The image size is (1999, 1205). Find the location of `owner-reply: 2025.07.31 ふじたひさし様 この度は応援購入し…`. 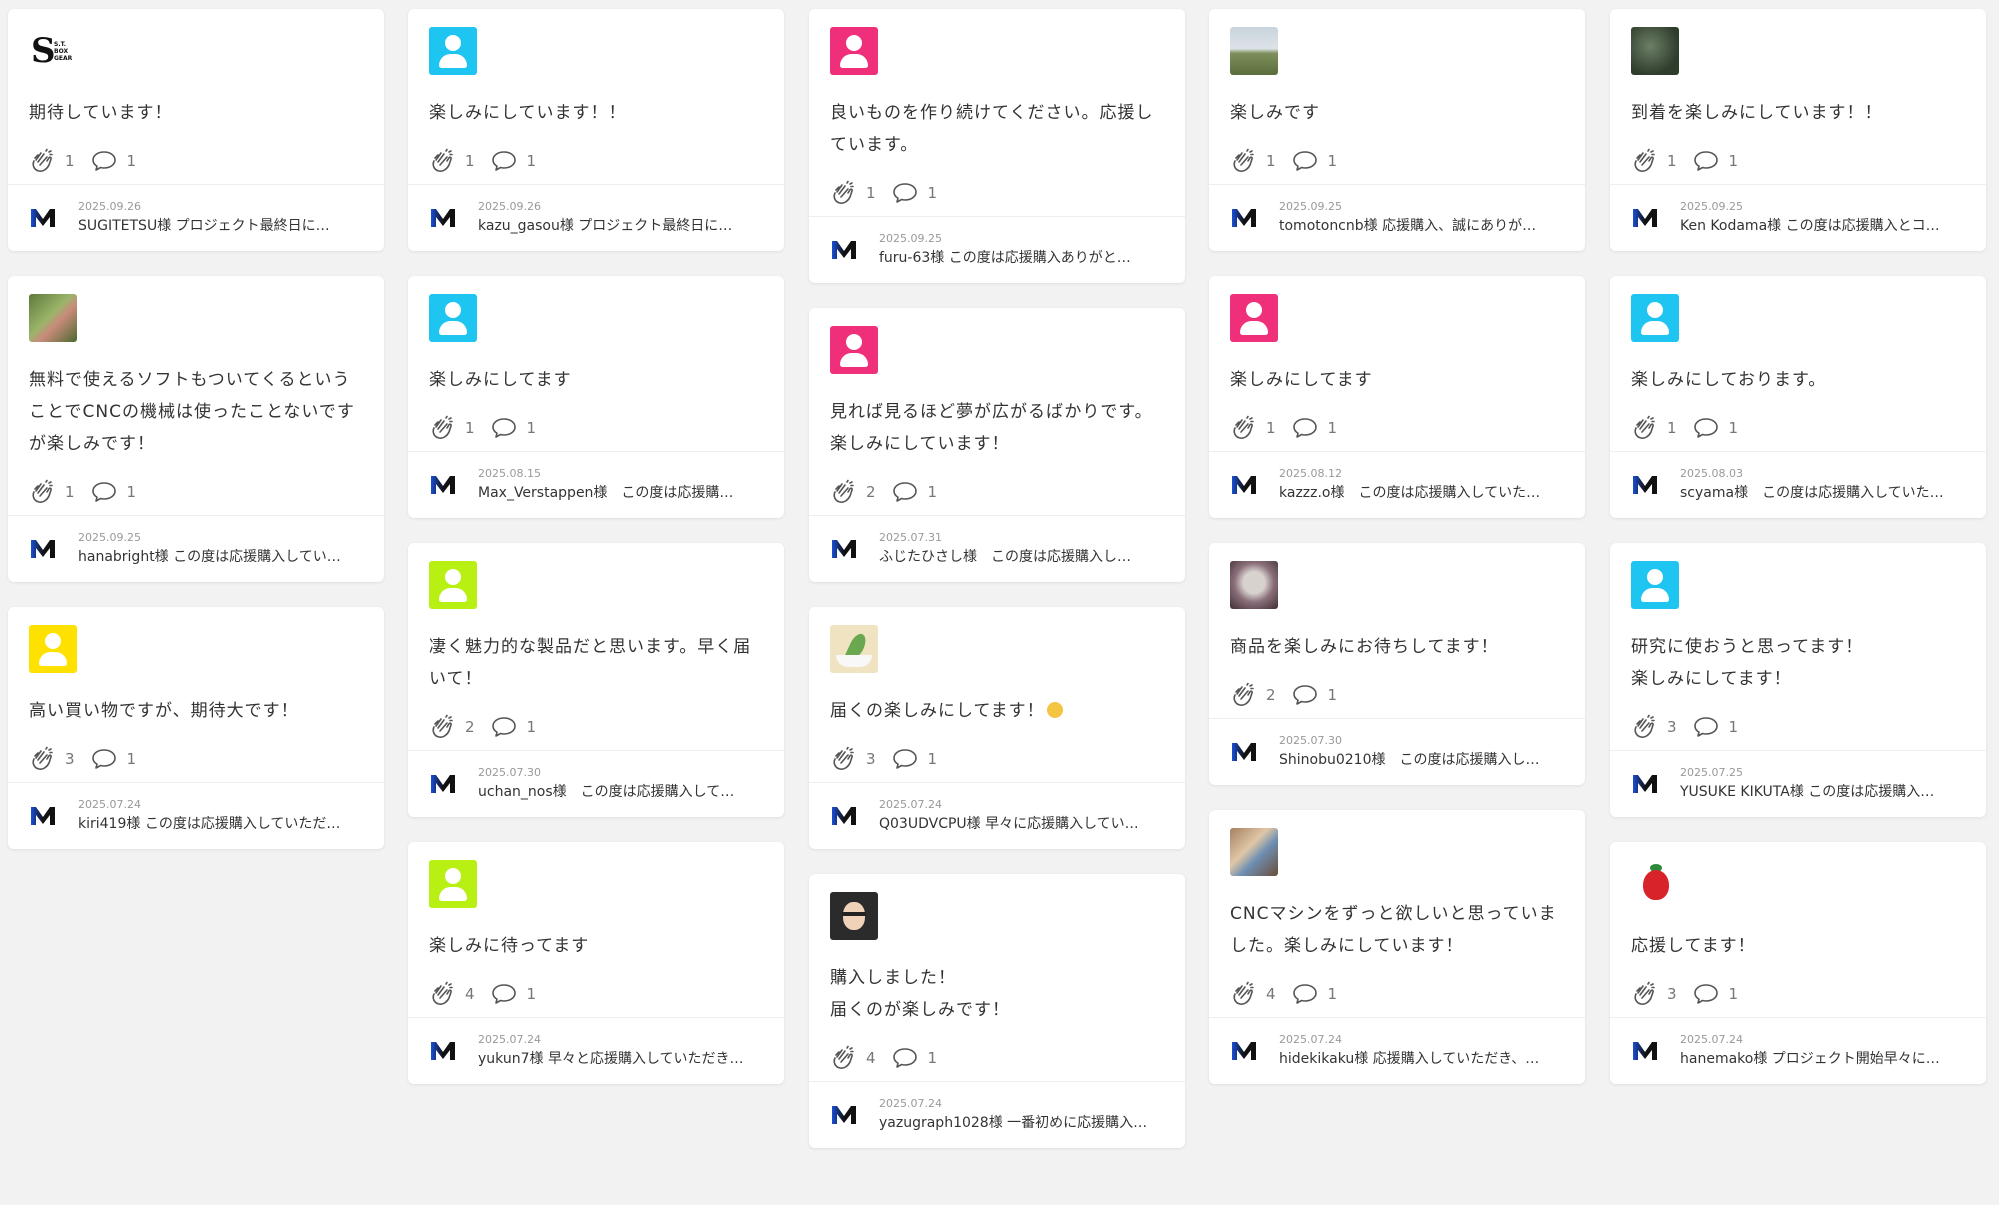

owner-reply: 2025.07.31 ふじたひさし様 この度は応援購入し… is located at coordinates (997, 549).